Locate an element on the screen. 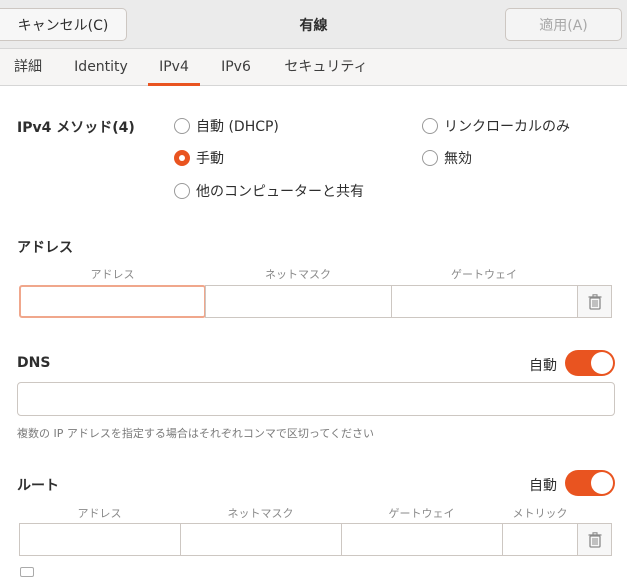 The width and height of the screenshot is (627, 577). routes-auto-switch is located at coordinates (590, 483).